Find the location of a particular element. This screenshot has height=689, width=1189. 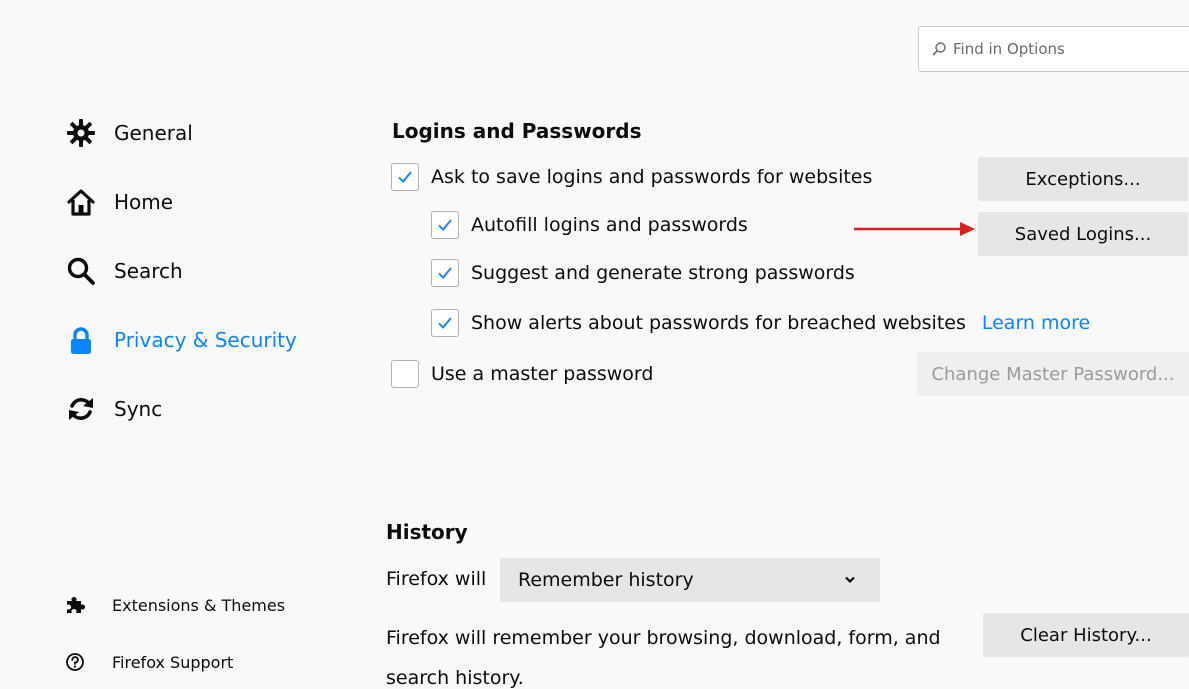

home-icon is located at coordinates (81, 202).